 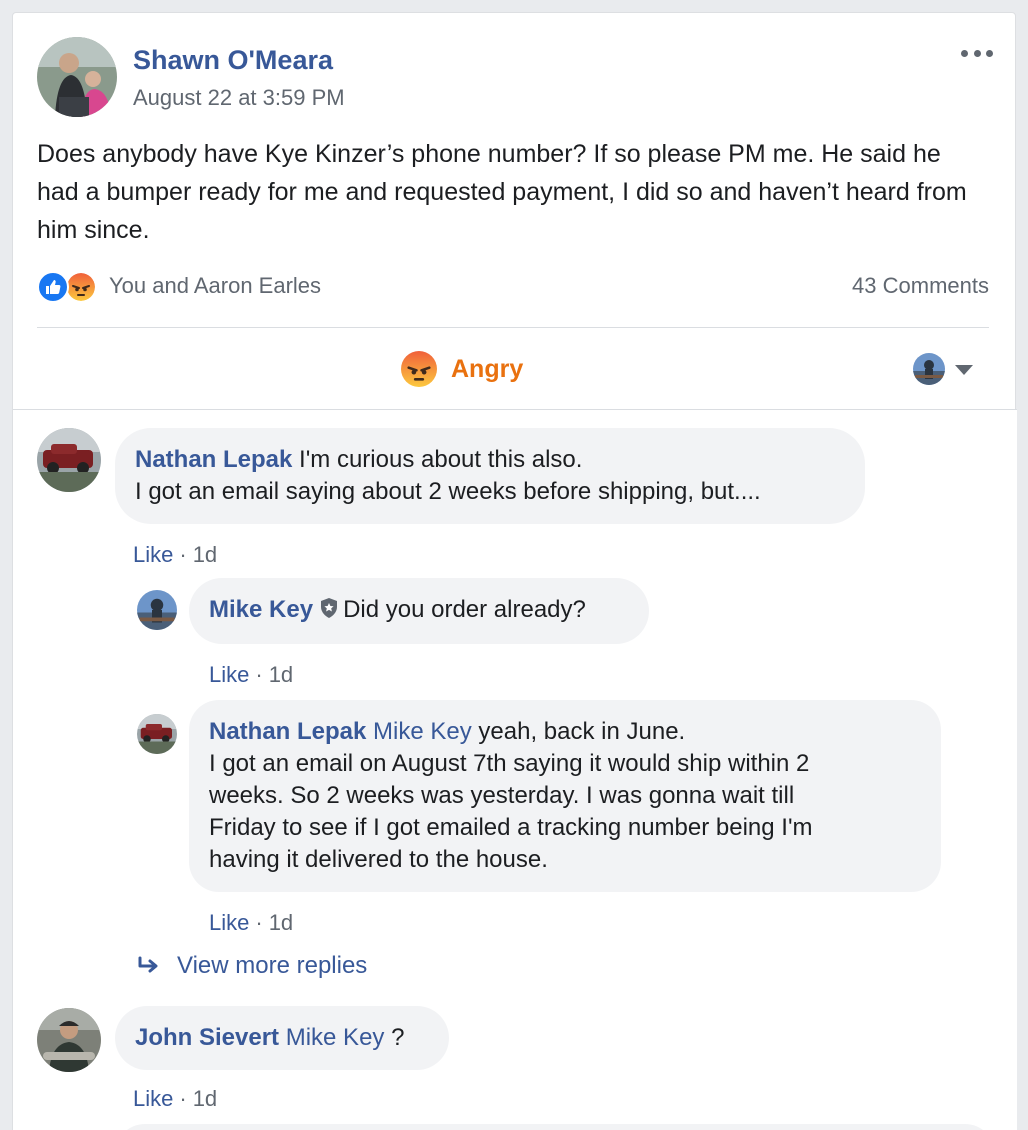 What do you see at coordinates (517, 77) in the screenshot?
I see `post-header: Shawn O'Meara August 22 at 3:59 PM` at bounding box center [517, 77].